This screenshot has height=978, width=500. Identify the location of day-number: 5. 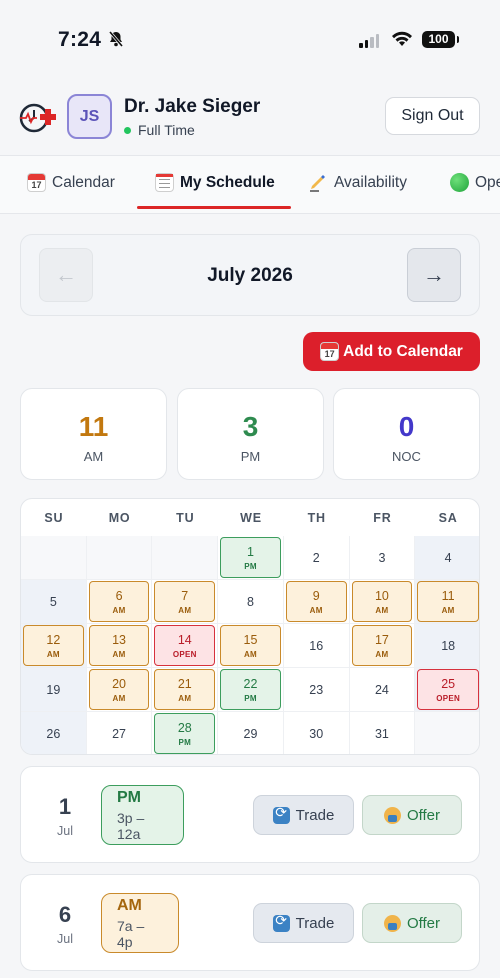
(53, 601).